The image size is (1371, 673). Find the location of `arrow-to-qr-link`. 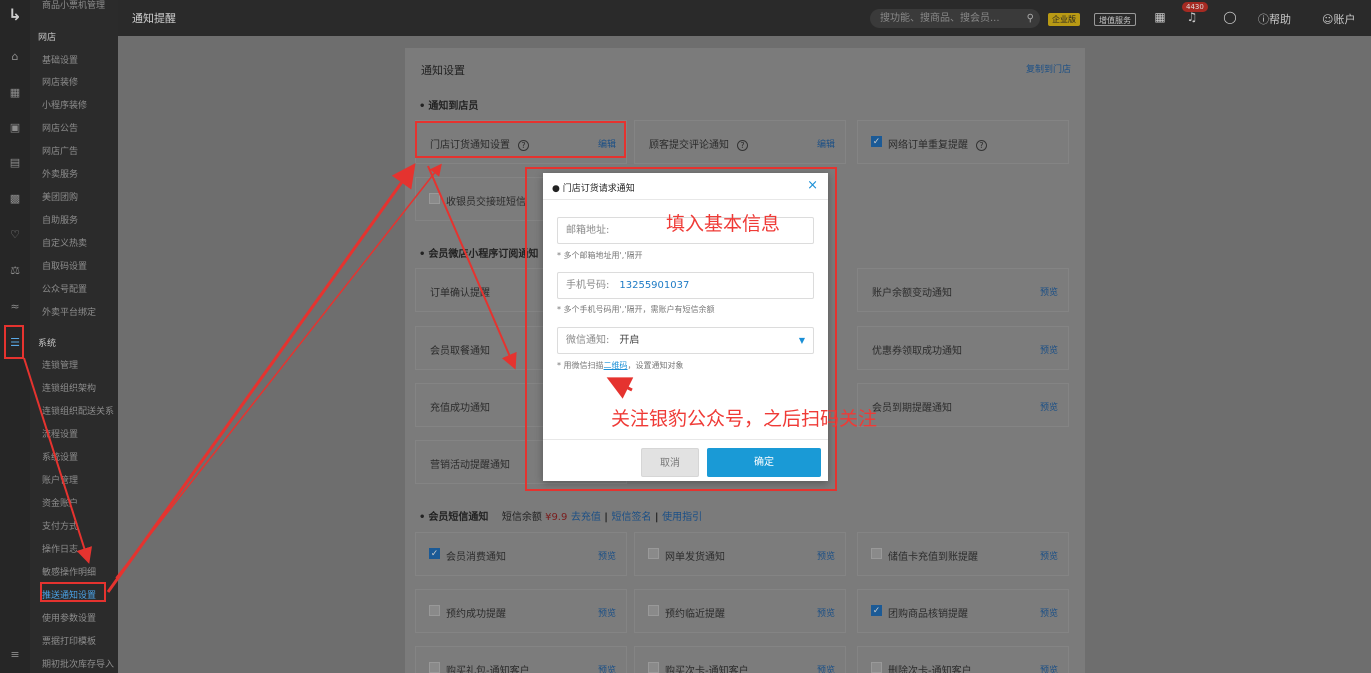

arrow-to-qr-link is located at coordinates (620, 388).